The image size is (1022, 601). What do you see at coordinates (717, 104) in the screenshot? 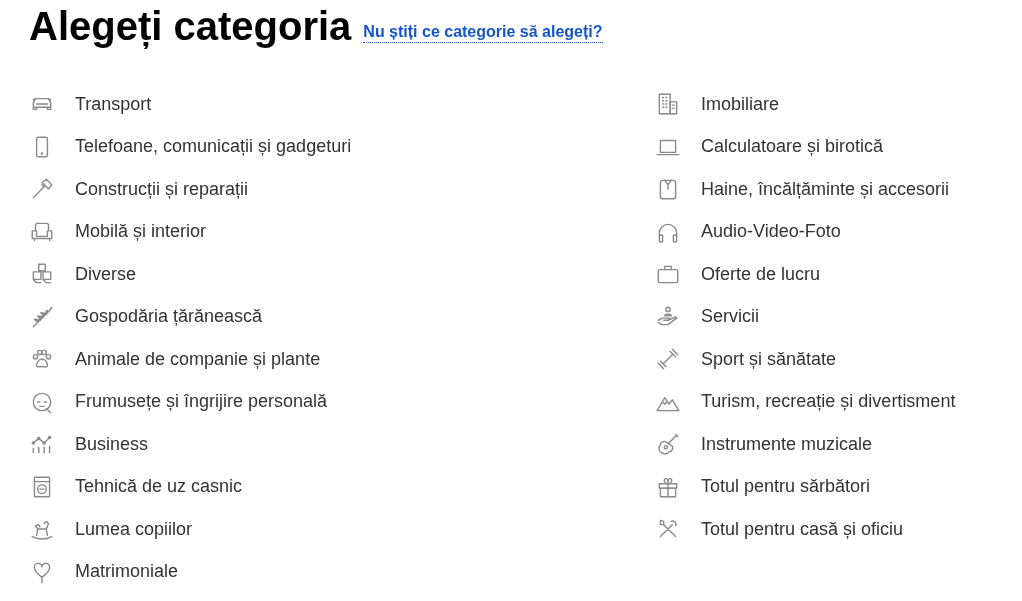
I see `category-link: Imobiliare` at bounding box center [717, 104].